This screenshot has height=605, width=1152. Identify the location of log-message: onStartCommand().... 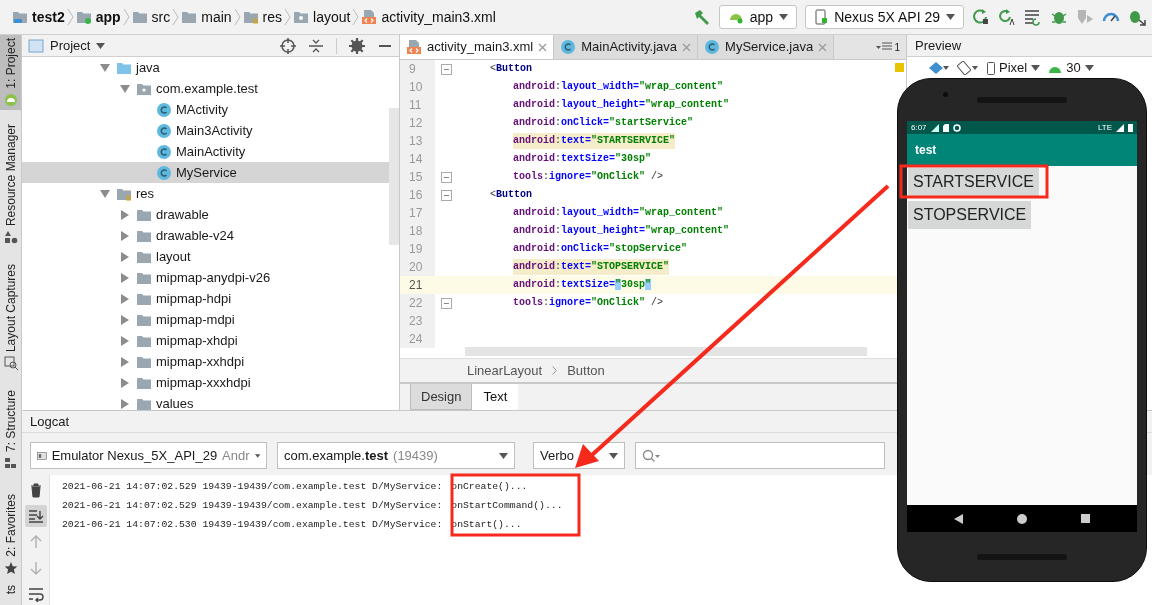
(507, 506).